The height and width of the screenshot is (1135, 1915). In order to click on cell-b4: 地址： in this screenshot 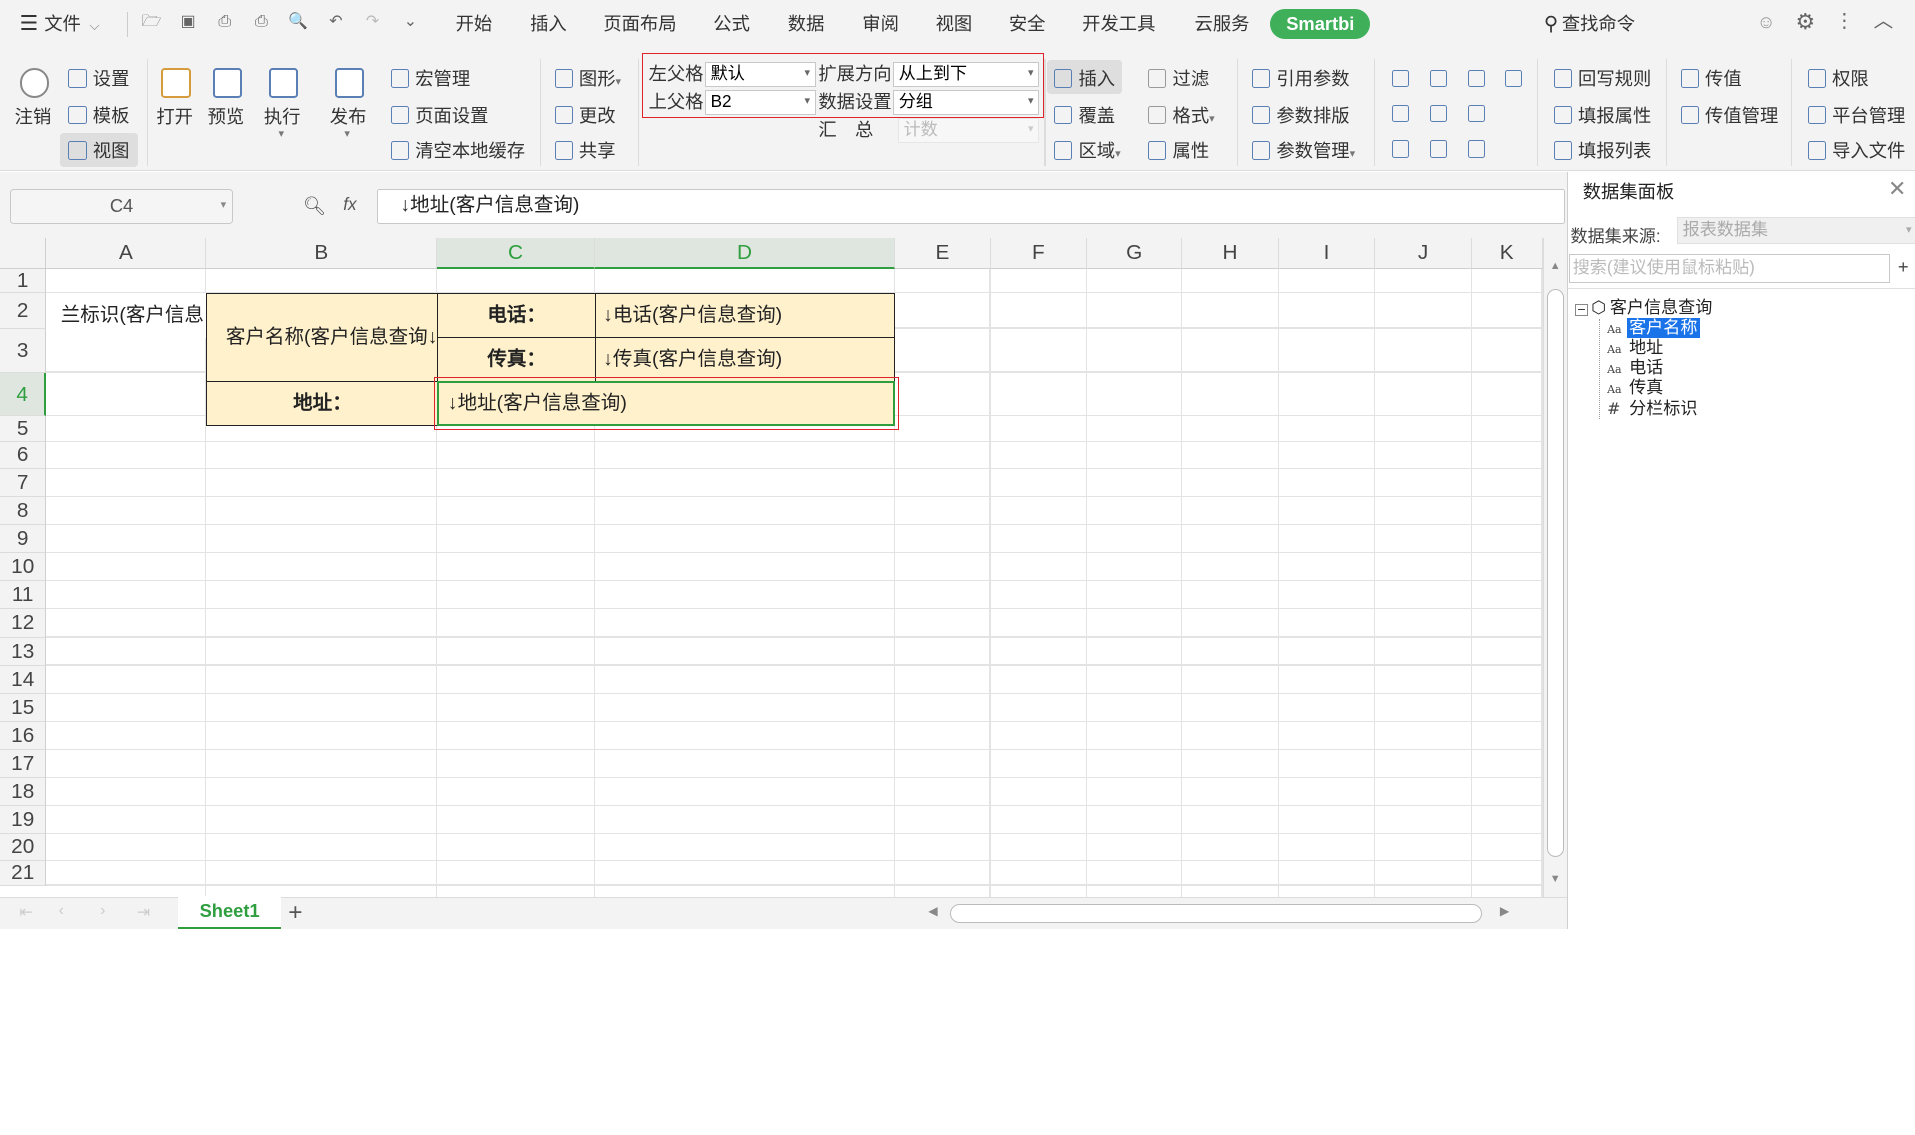, I will do `click(322, 404)`.